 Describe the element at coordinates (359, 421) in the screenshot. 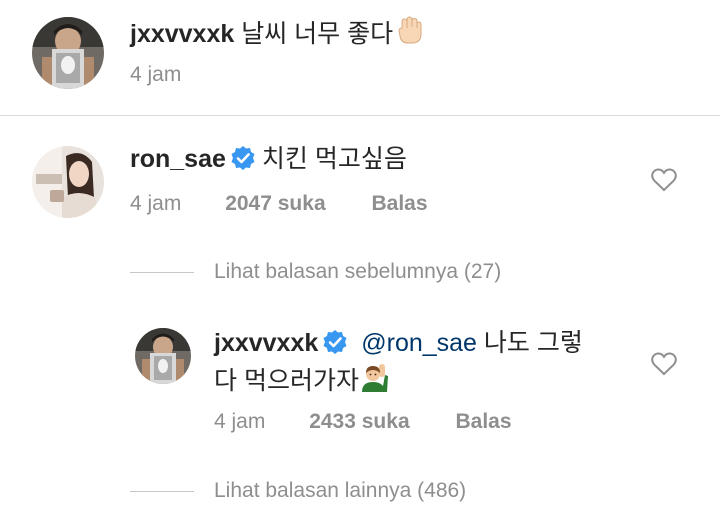

I see `likes-count: 2433 suka` at that location.